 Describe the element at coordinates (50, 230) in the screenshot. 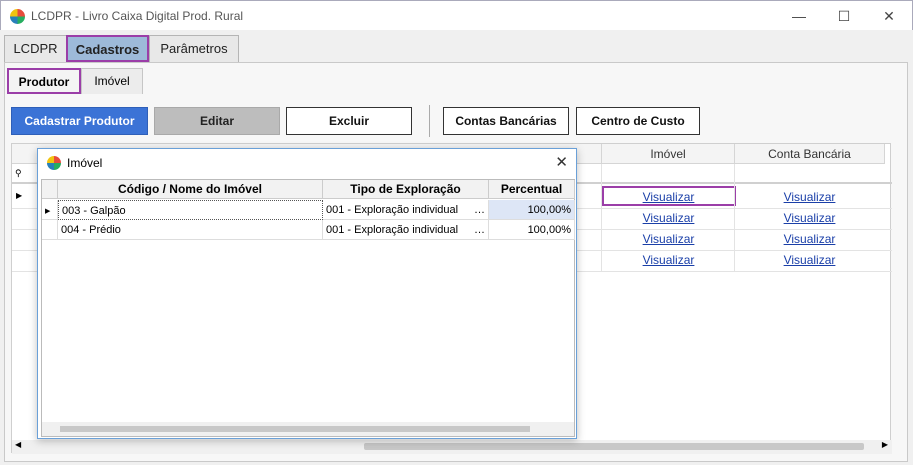

I see `row-indicator` at that location.